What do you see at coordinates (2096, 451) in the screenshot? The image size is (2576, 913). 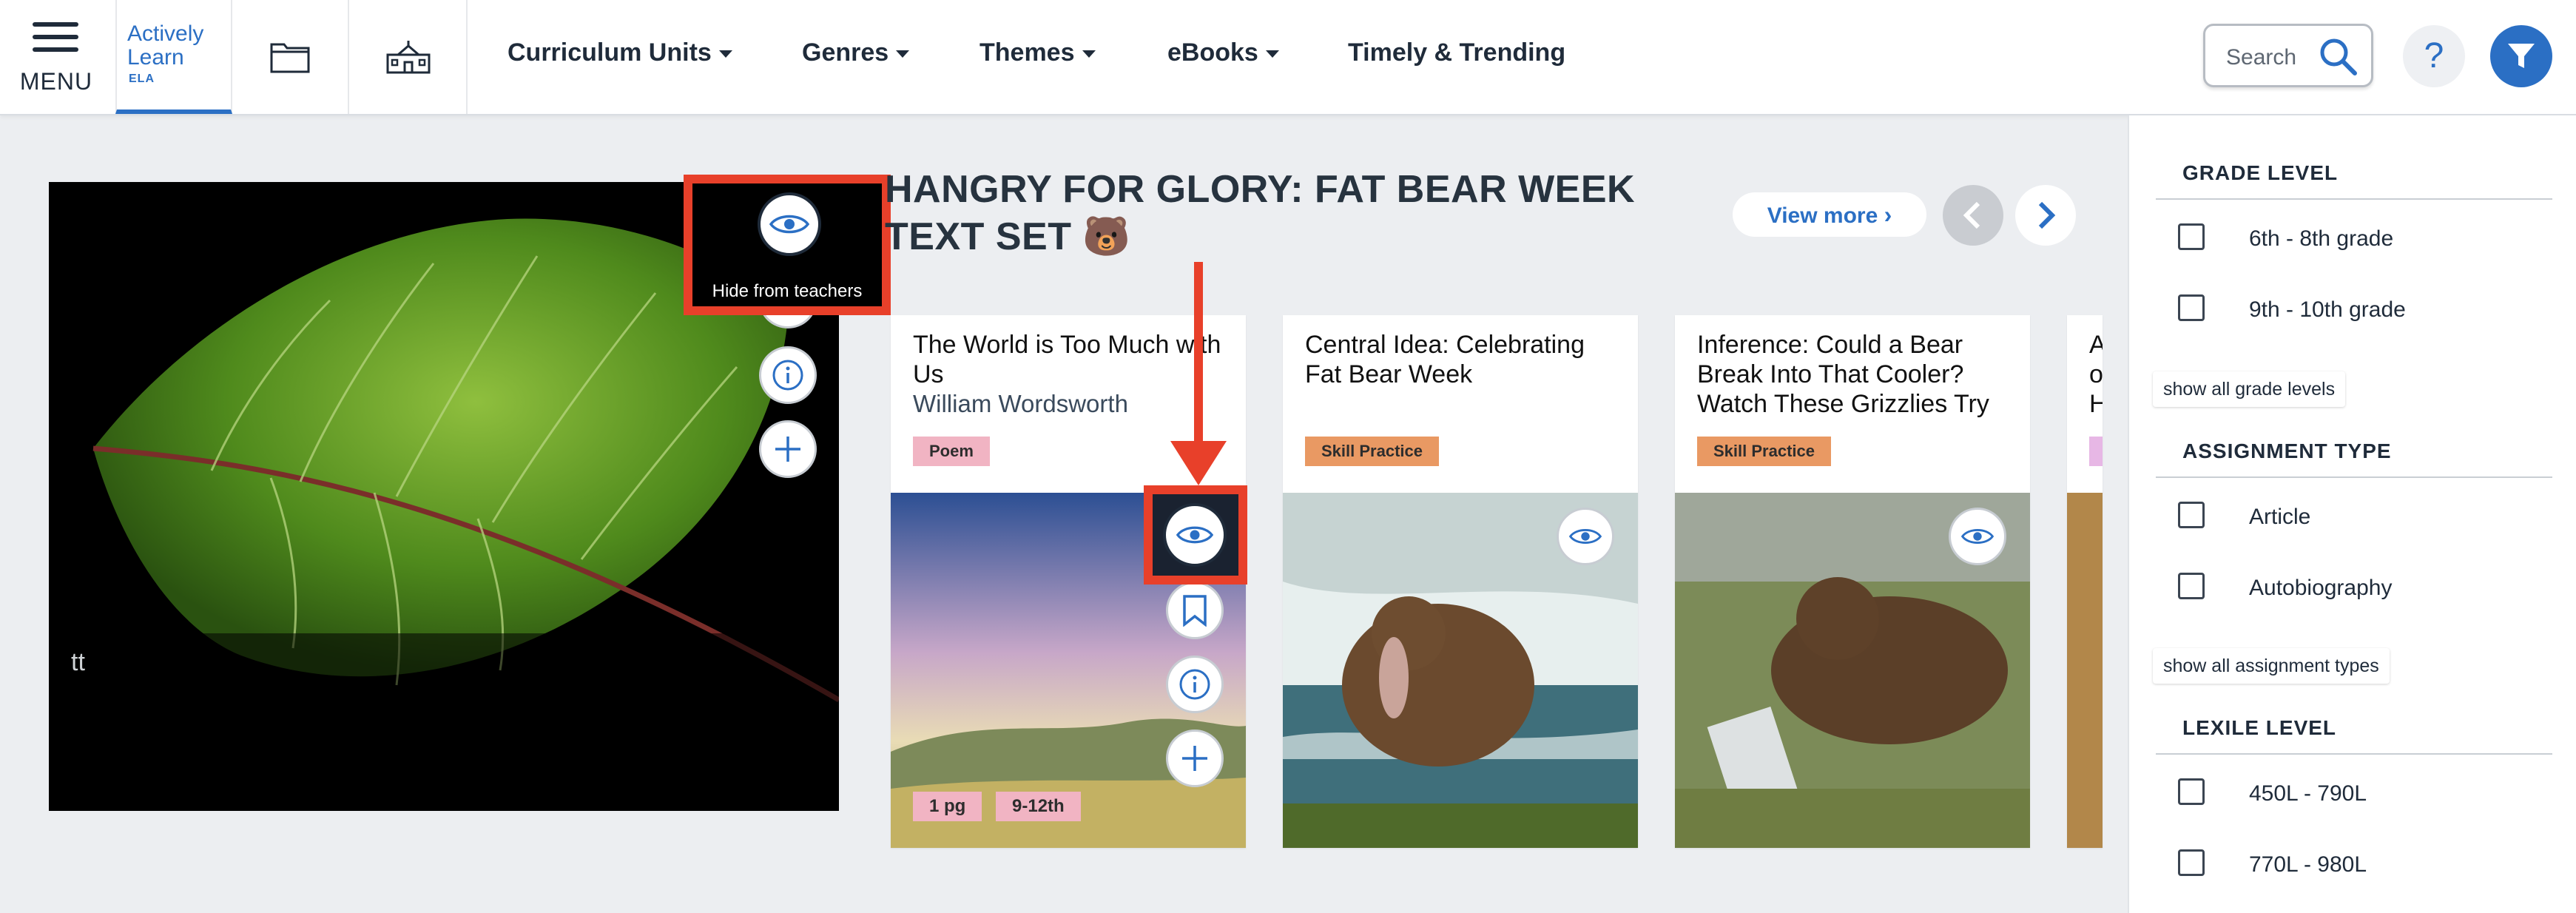 I see `genre-tag` at bounding box center [2096, 451].